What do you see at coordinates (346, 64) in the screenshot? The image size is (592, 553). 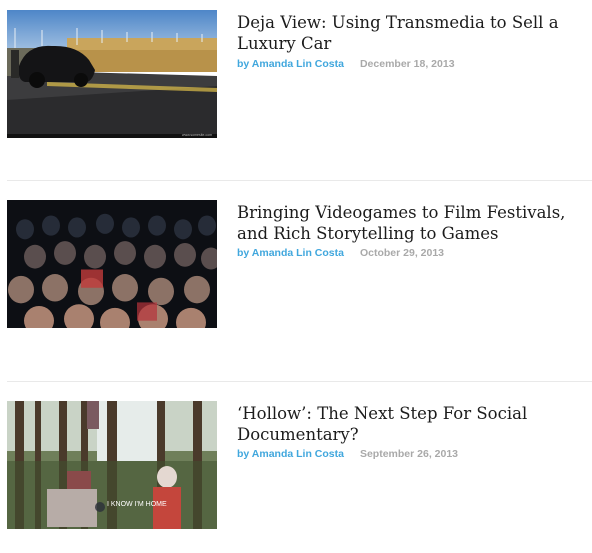 I see `article-meta: by Amanda Lin Costa December 18, 2013` at bounding box center [346, 64].